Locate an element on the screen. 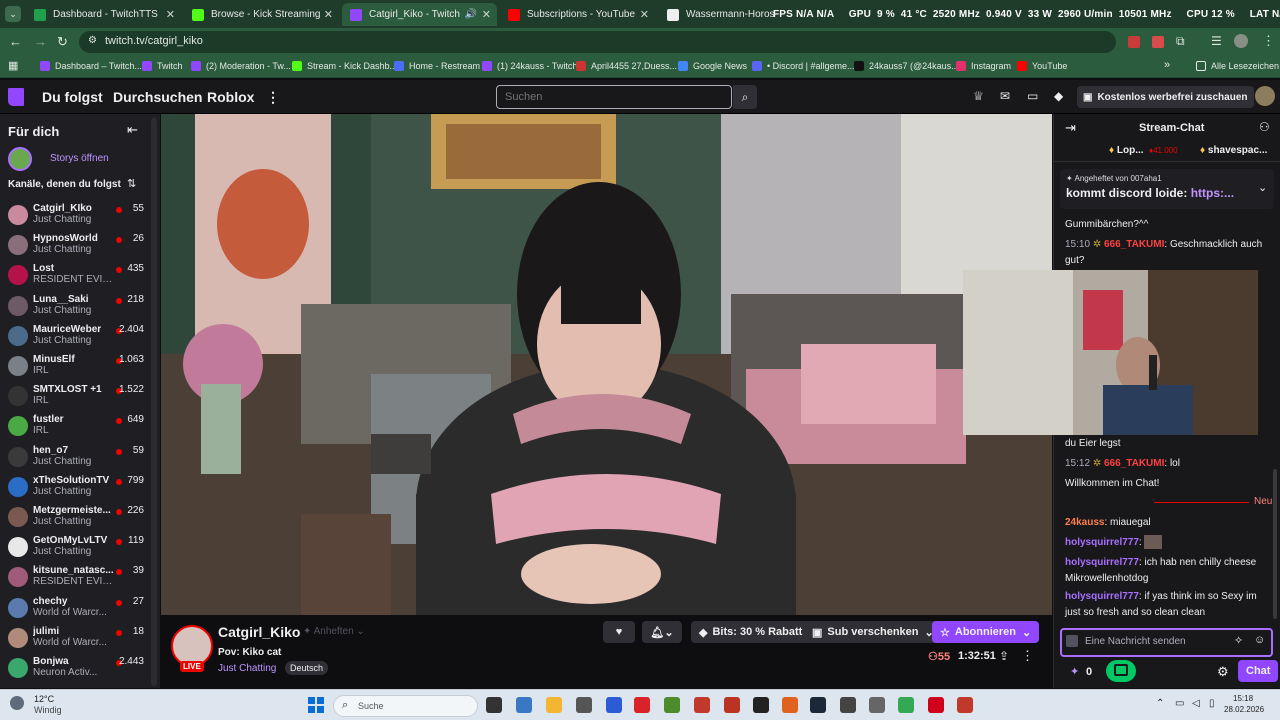 The image size is (1280, 720). opera-gx-icon is located at coordinates (642, 705).